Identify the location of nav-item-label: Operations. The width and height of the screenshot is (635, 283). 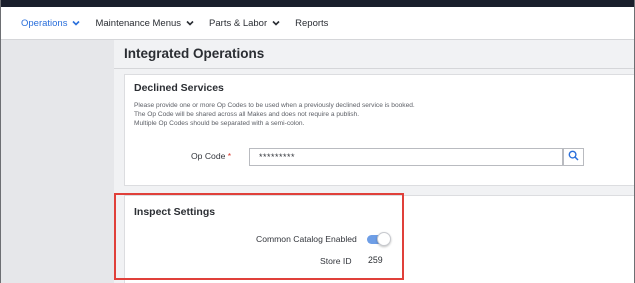
(44, 23).